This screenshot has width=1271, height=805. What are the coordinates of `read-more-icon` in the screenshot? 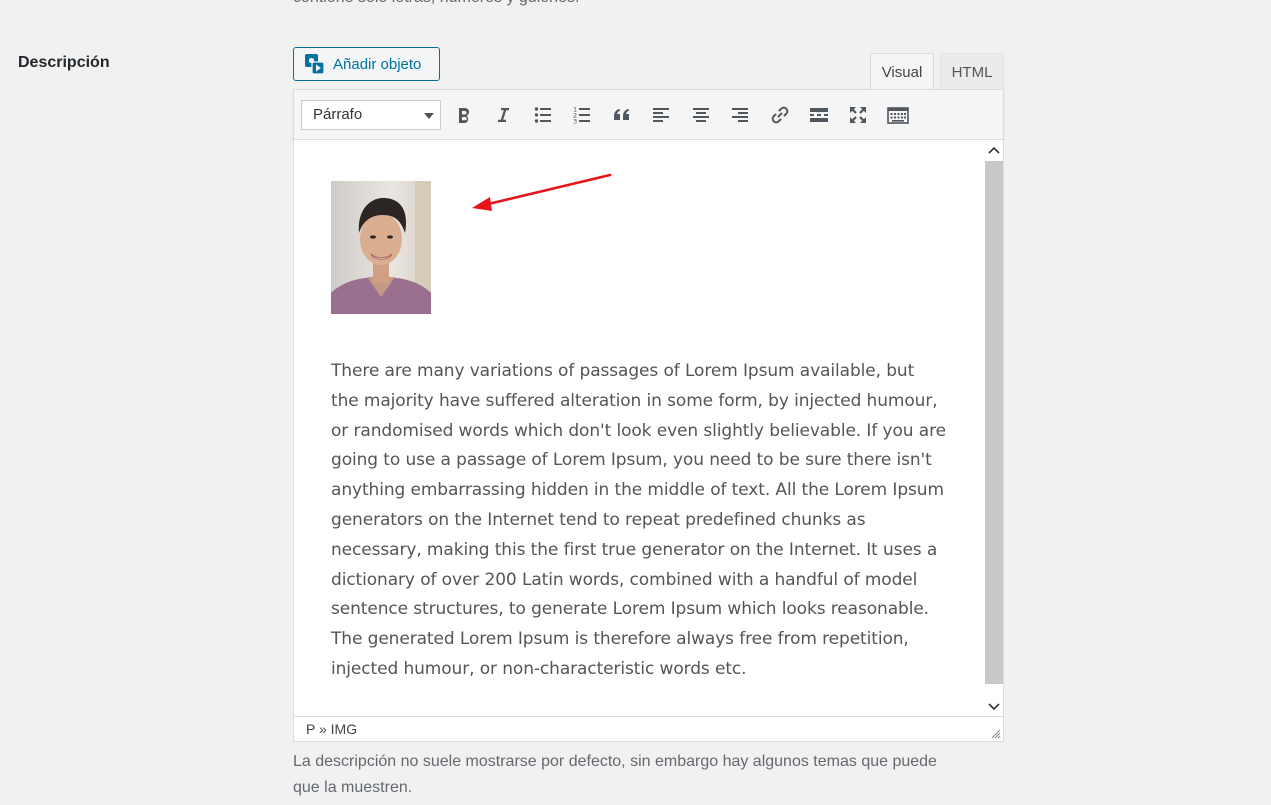 It's located at (819, 115).